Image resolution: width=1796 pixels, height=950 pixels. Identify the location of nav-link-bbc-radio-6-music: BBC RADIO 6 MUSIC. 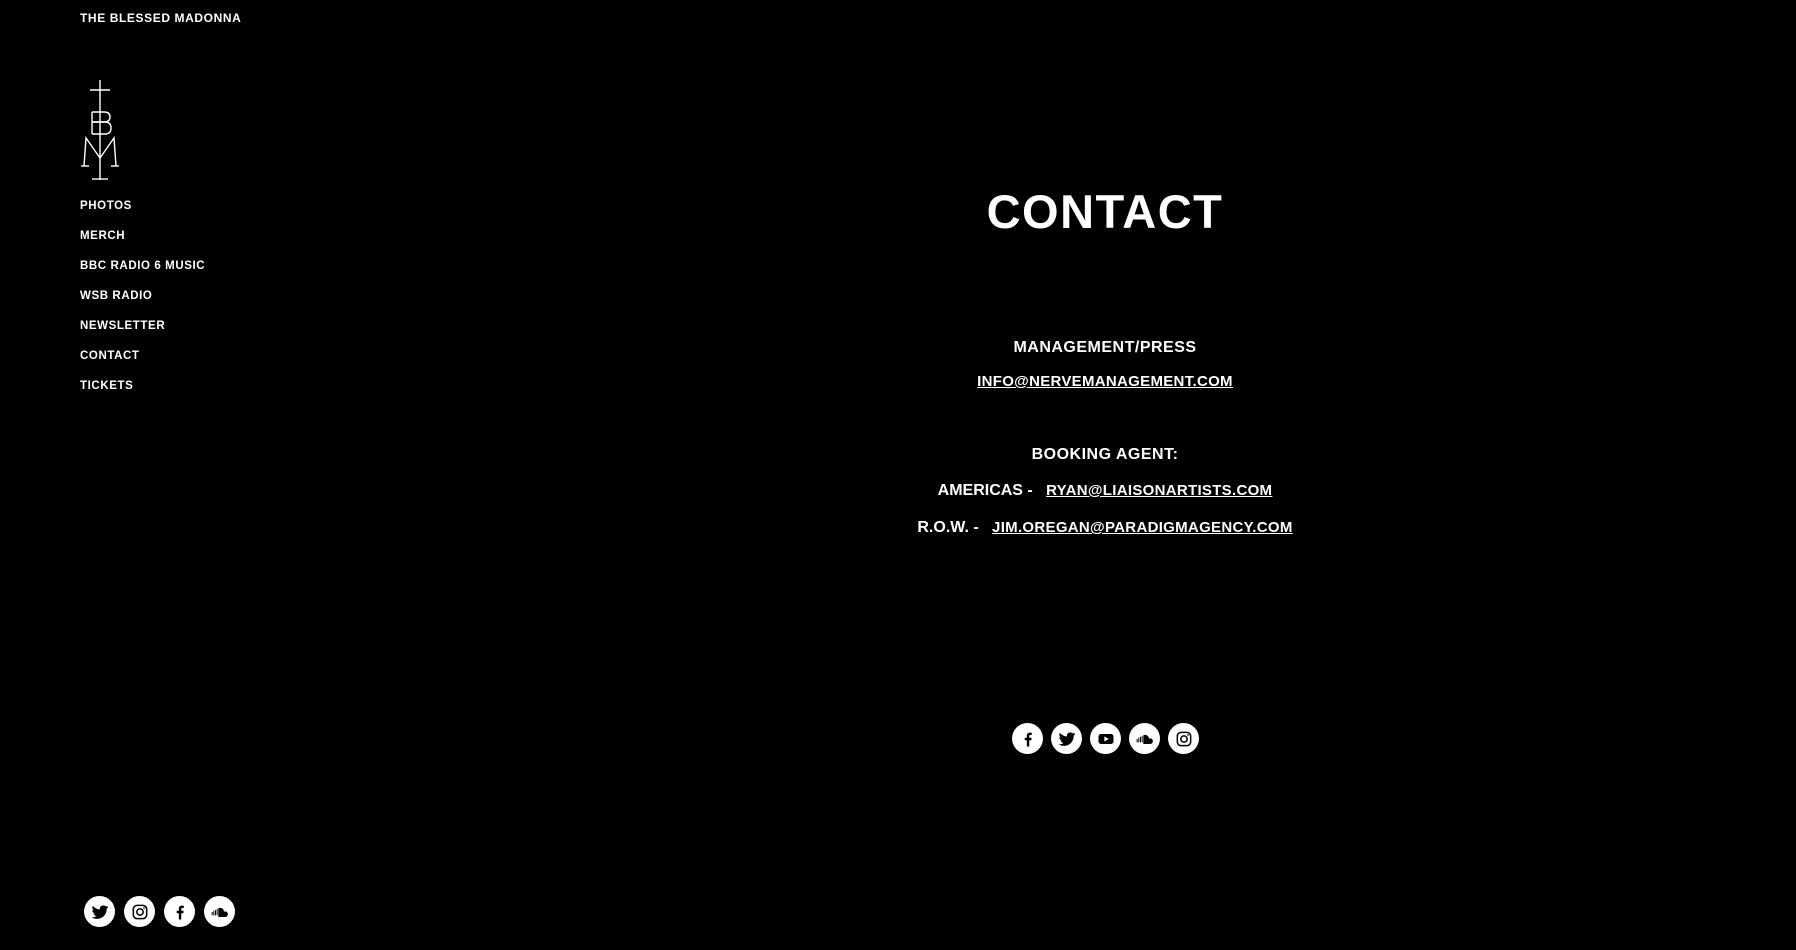
(142, 266).